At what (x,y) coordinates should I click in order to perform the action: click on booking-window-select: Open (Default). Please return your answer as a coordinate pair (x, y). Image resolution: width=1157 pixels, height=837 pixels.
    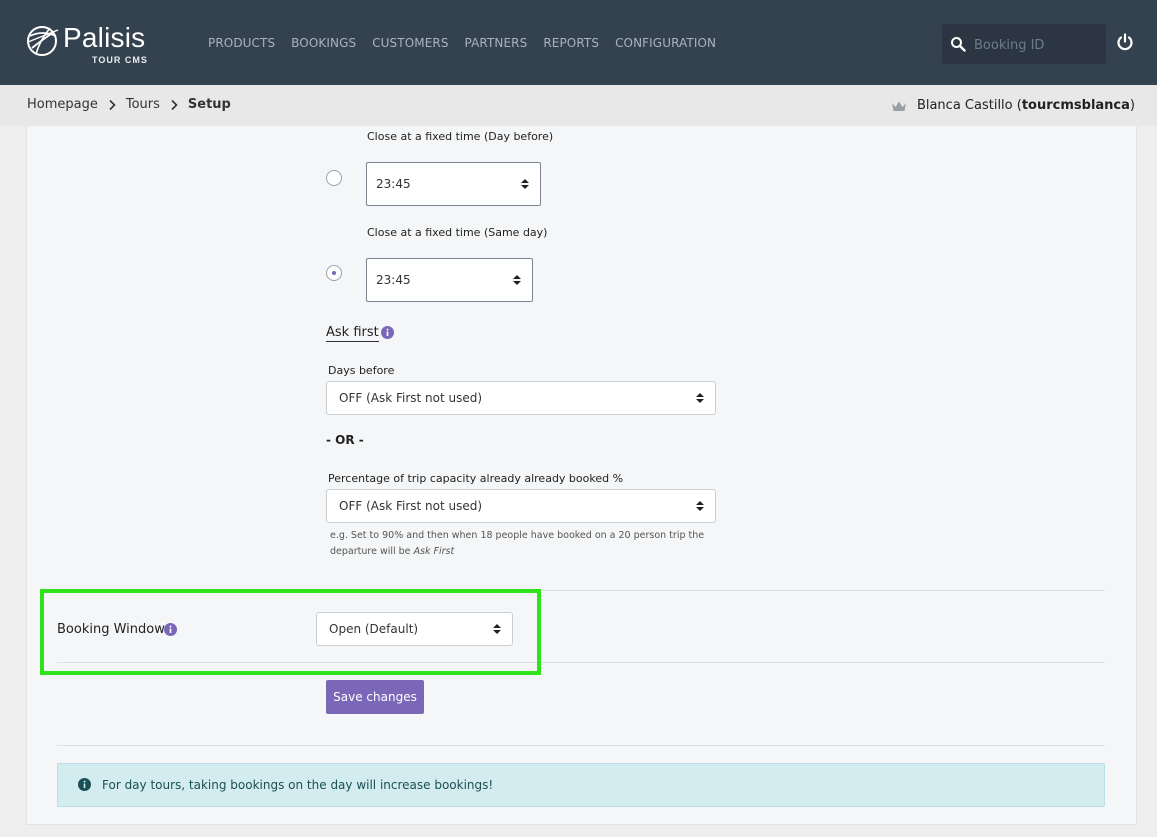
    Looking at the image, I should click on (414, 629).